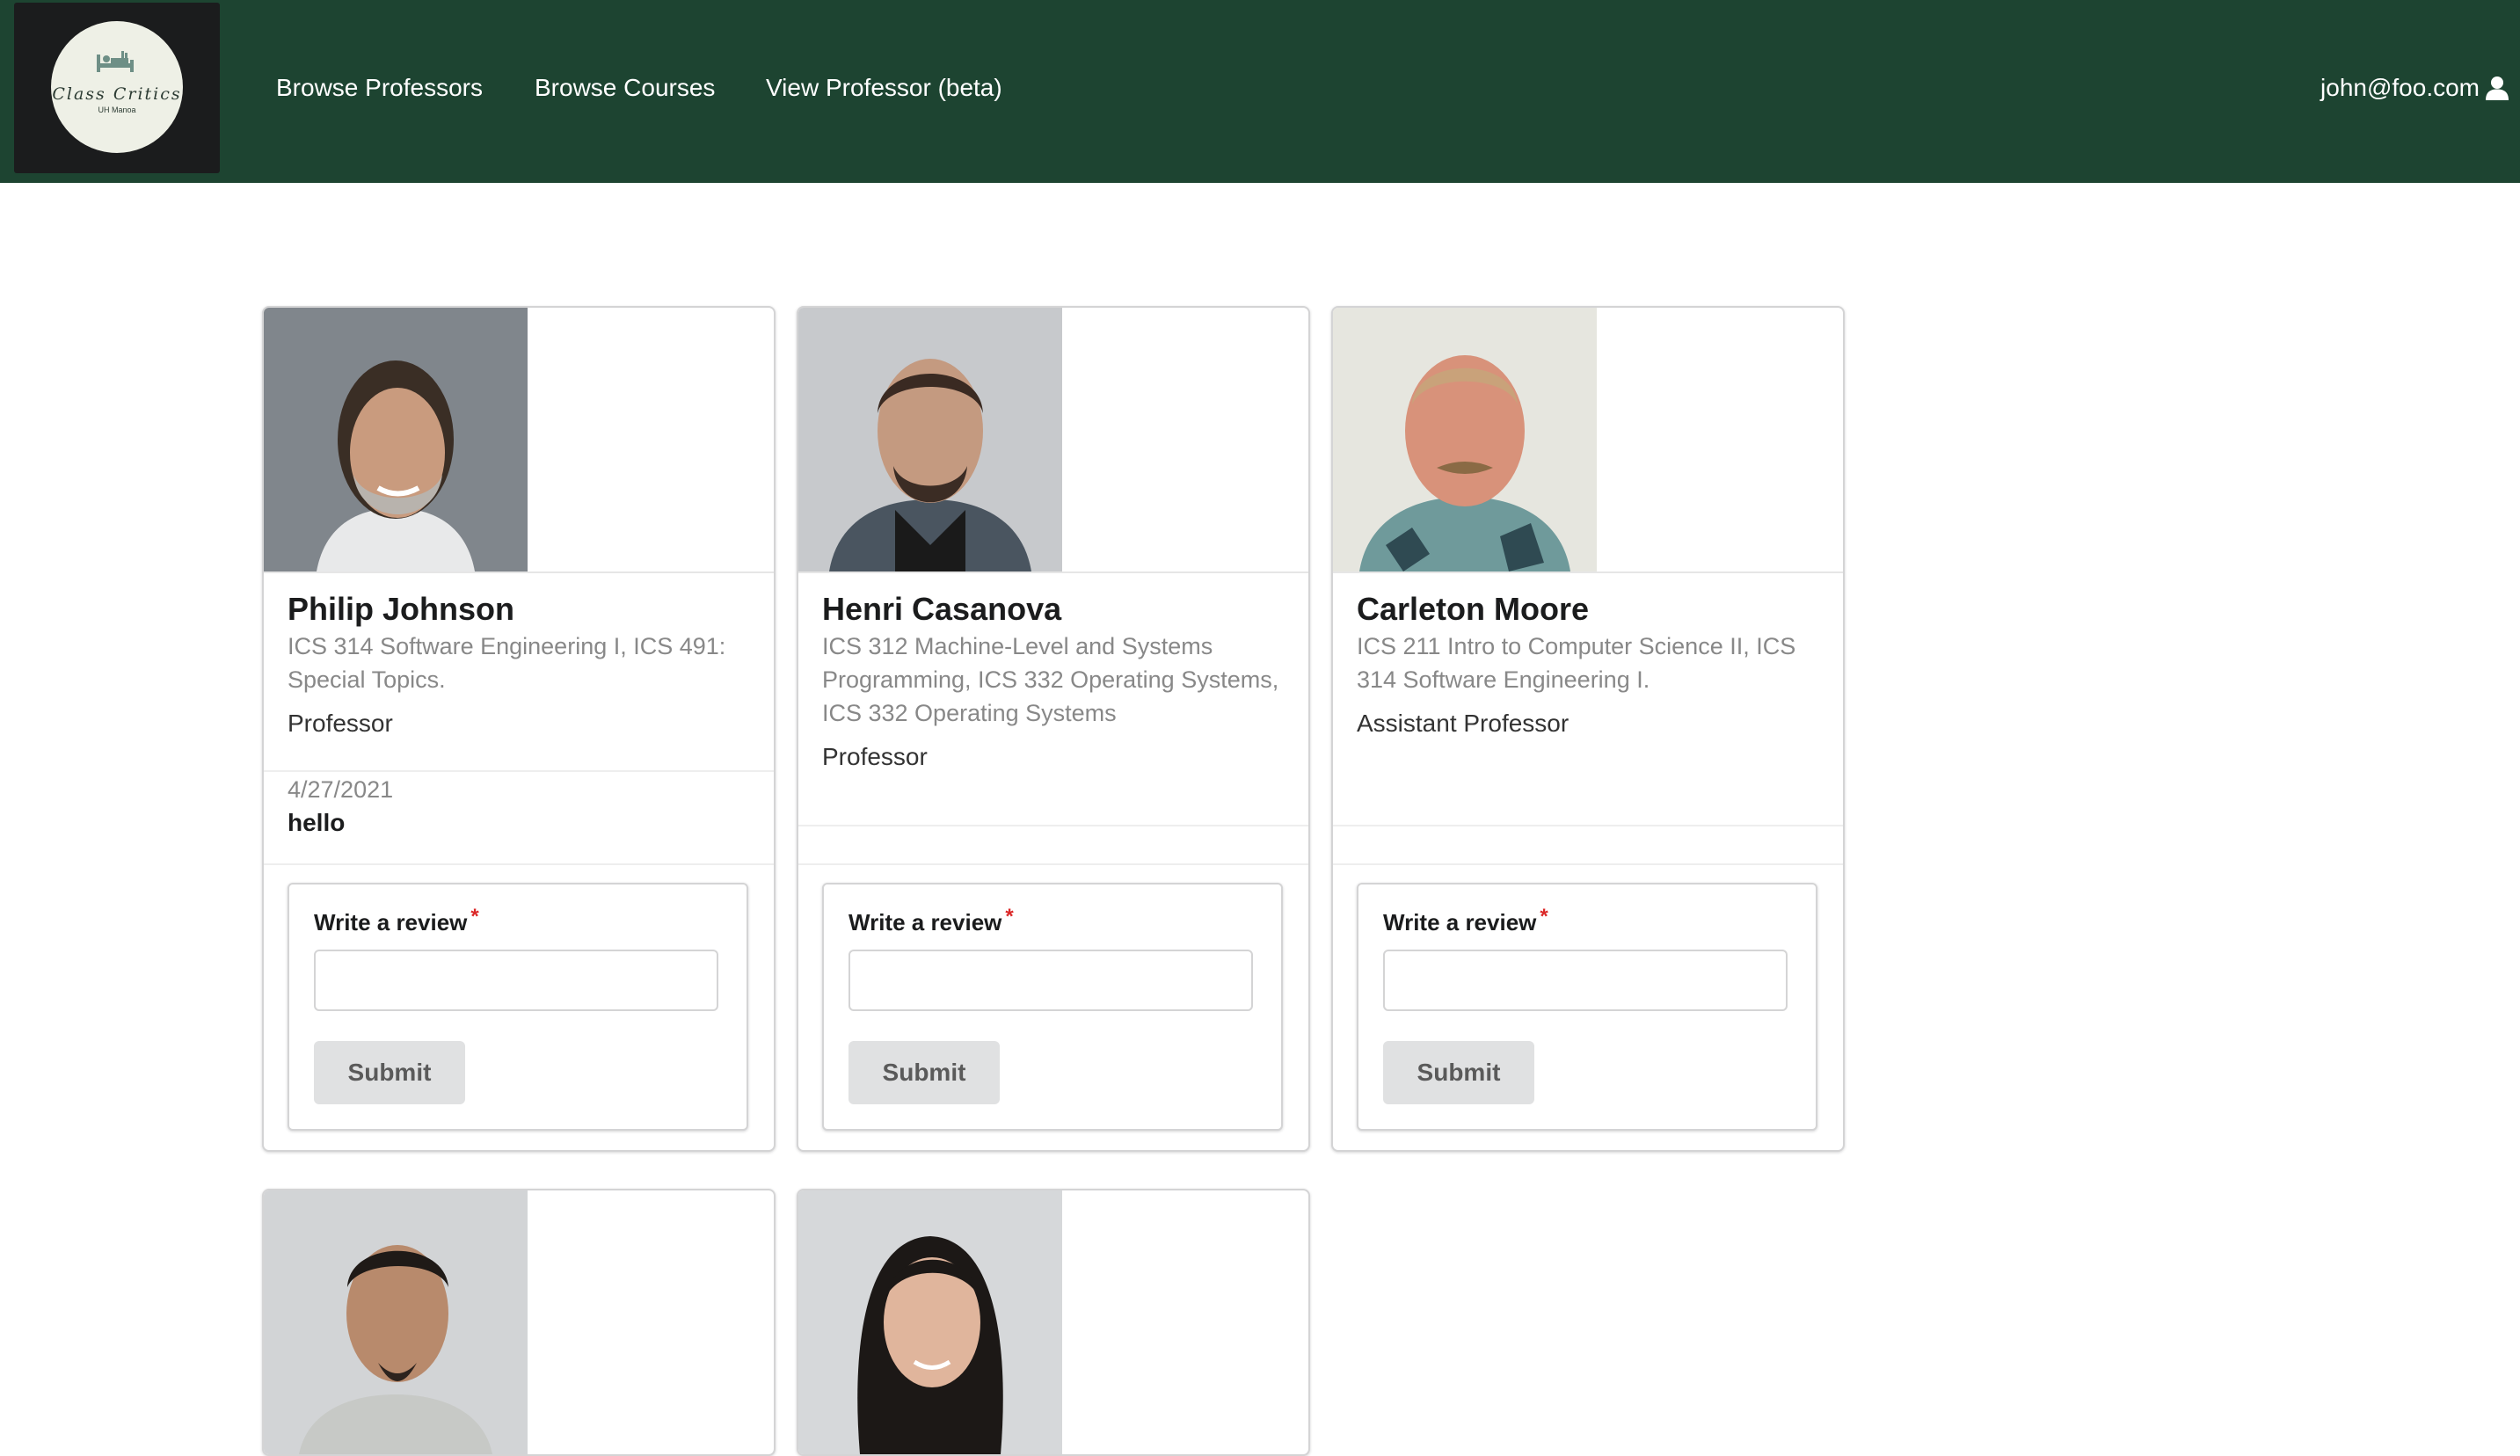 Image resolution: width=2520 pixels, height=1456 pixels. What do you see at coordinates (942, 609) in the screenshot?
I see `professor-name: Henri Casanova` at bounding box center [942, 609].